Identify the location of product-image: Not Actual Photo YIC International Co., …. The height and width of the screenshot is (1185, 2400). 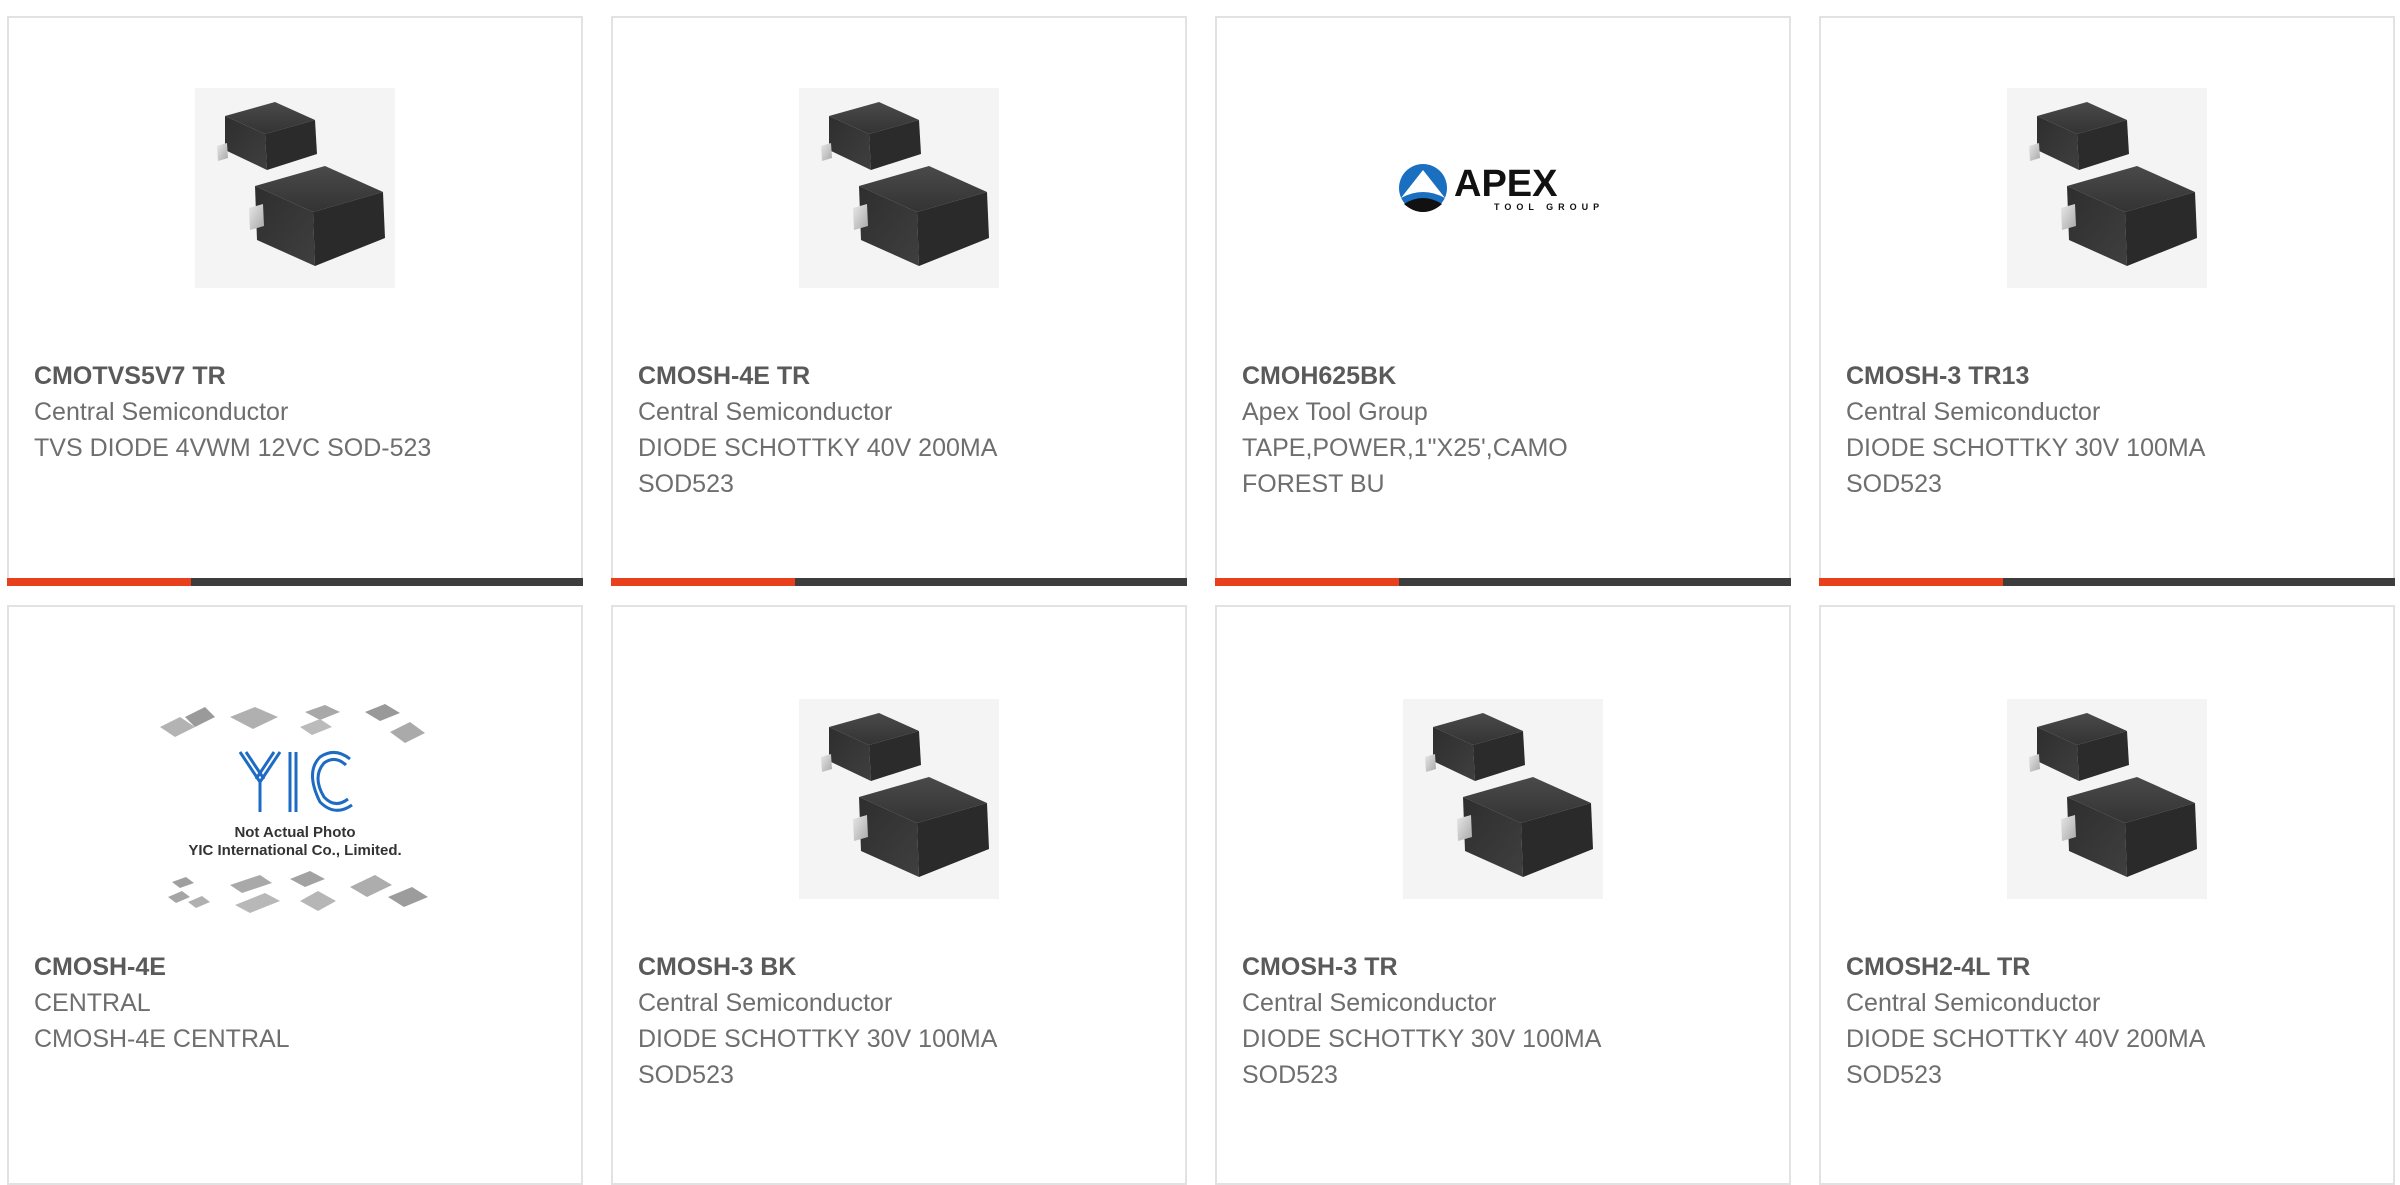
(295, 807).